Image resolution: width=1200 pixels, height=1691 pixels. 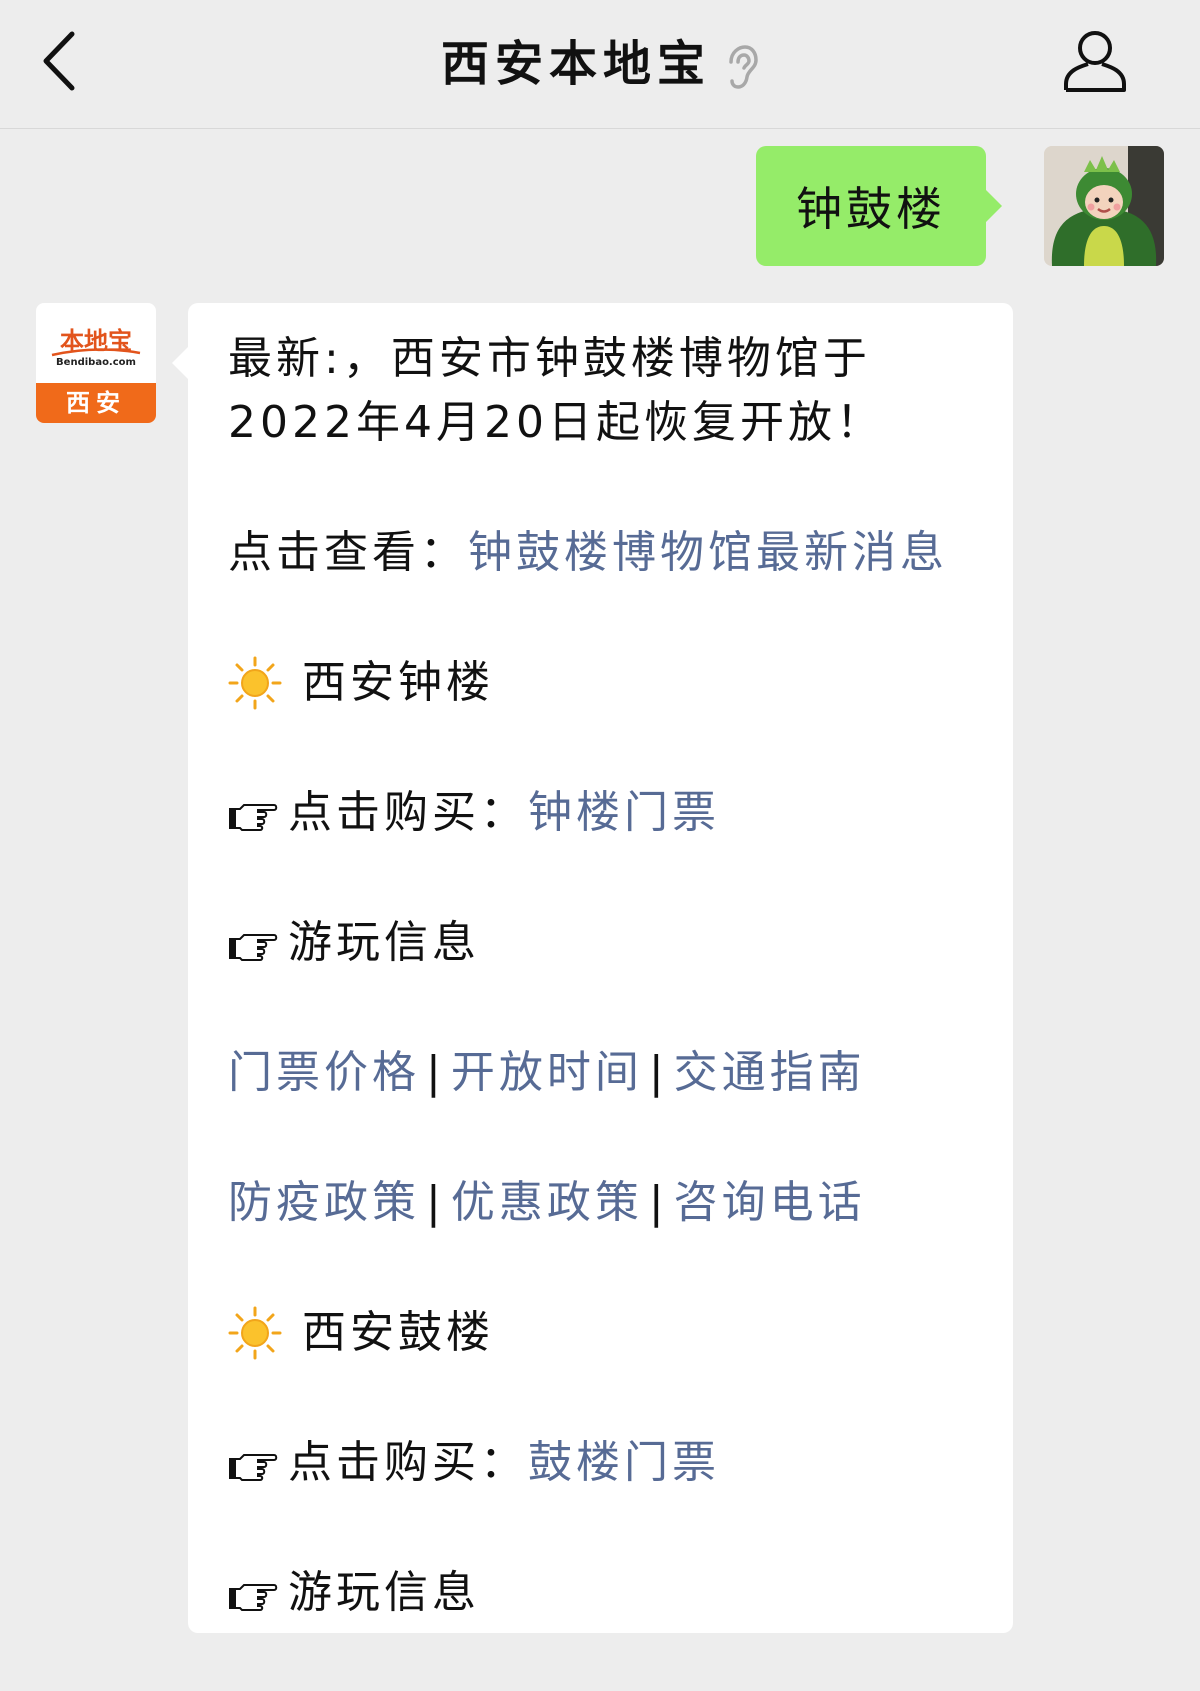 I want to click on bell-tower-info-row: 游玩信息, so click(x=600, y=976).